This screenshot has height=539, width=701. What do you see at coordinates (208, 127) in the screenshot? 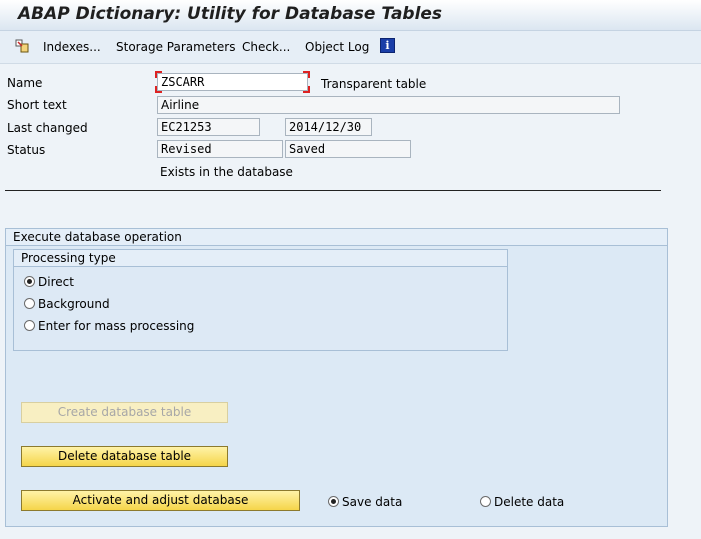
I see `last-changed-user-field: EC21253` at bounding box center [208, 127].